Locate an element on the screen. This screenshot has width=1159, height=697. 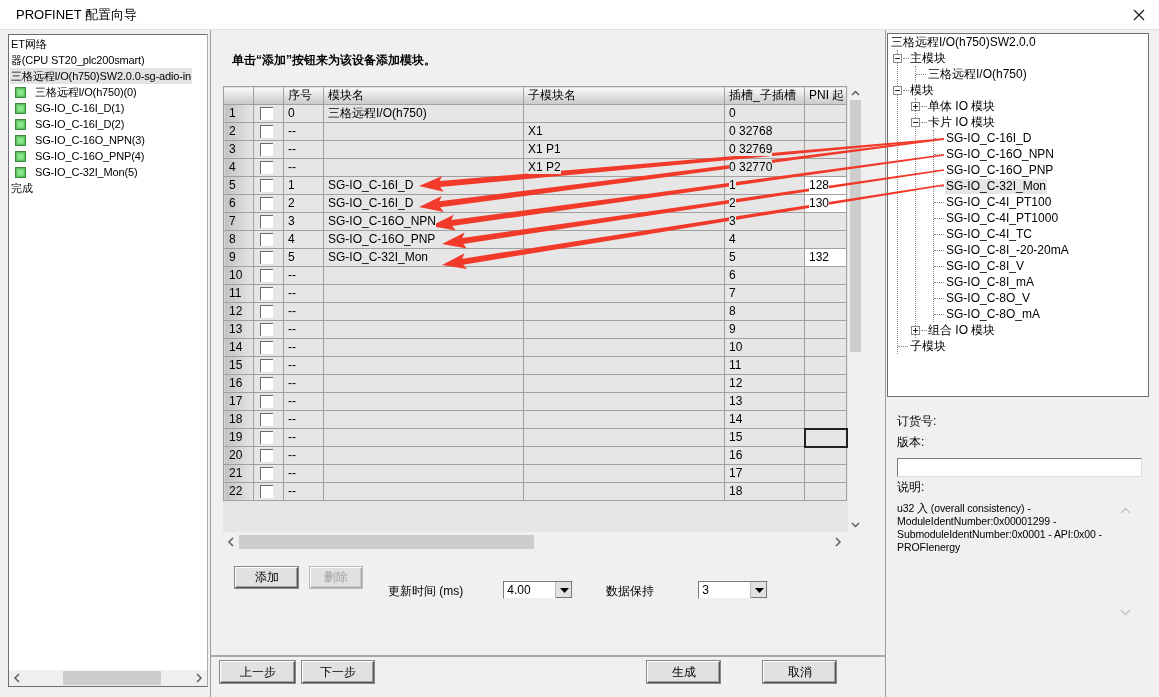
tree-item: SG-IO_C-8I_mA is located at coordinates (990, 282).